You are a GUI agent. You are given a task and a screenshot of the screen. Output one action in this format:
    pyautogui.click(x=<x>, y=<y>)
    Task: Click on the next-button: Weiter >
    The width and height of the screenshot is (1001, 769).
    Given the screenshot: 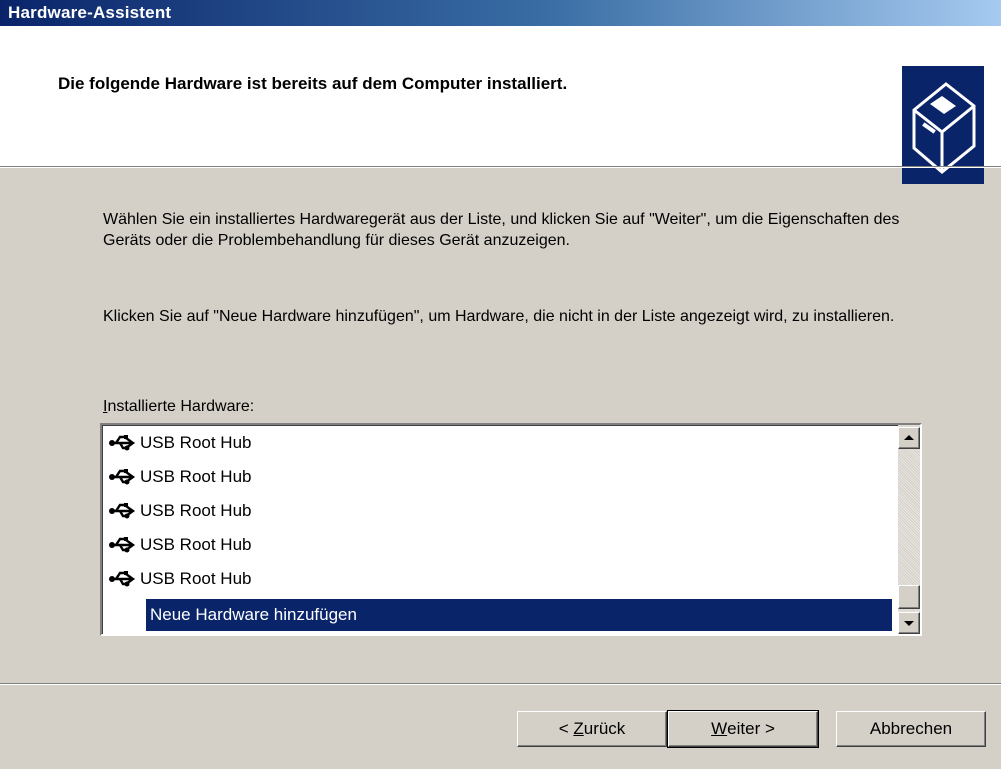 What is the action you would take?
    pyautogui.click(x=743, y=729)
    